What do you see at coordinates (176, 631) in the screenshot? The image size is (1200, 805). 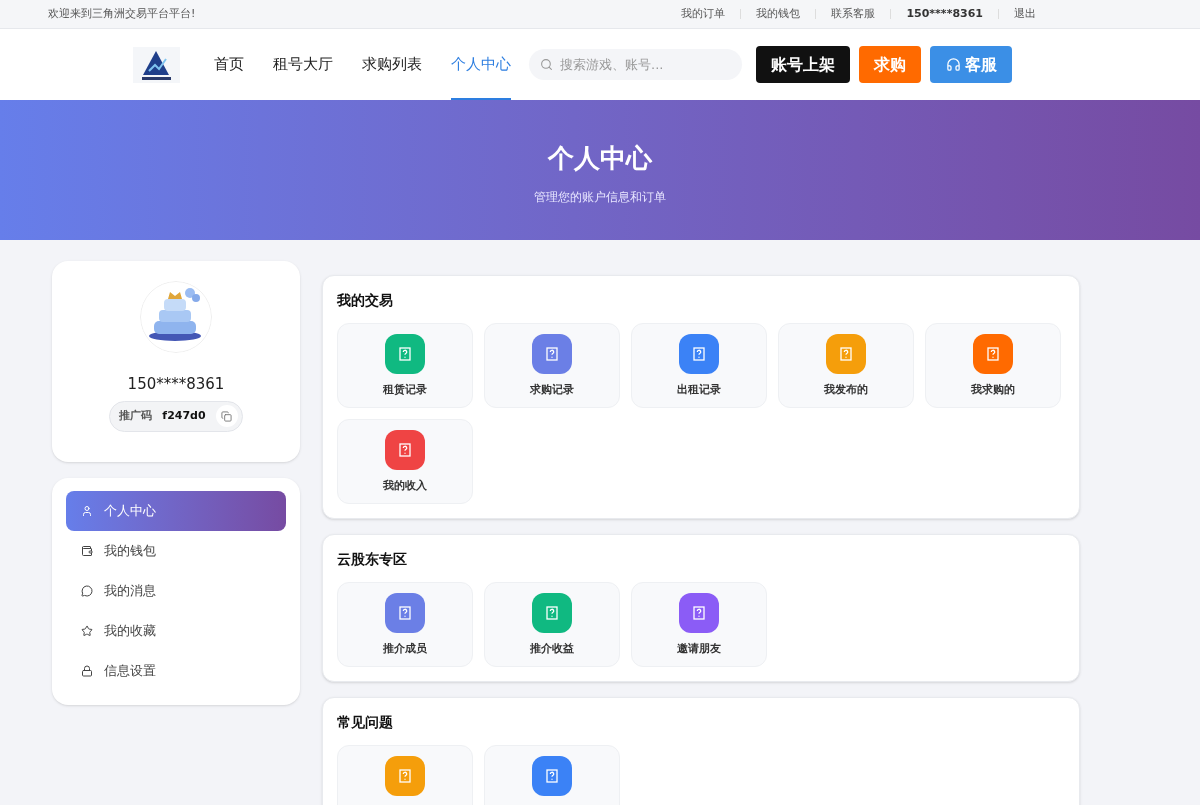 I see `sidebar-item: 我的收藏` at bounding box center [176, 631].